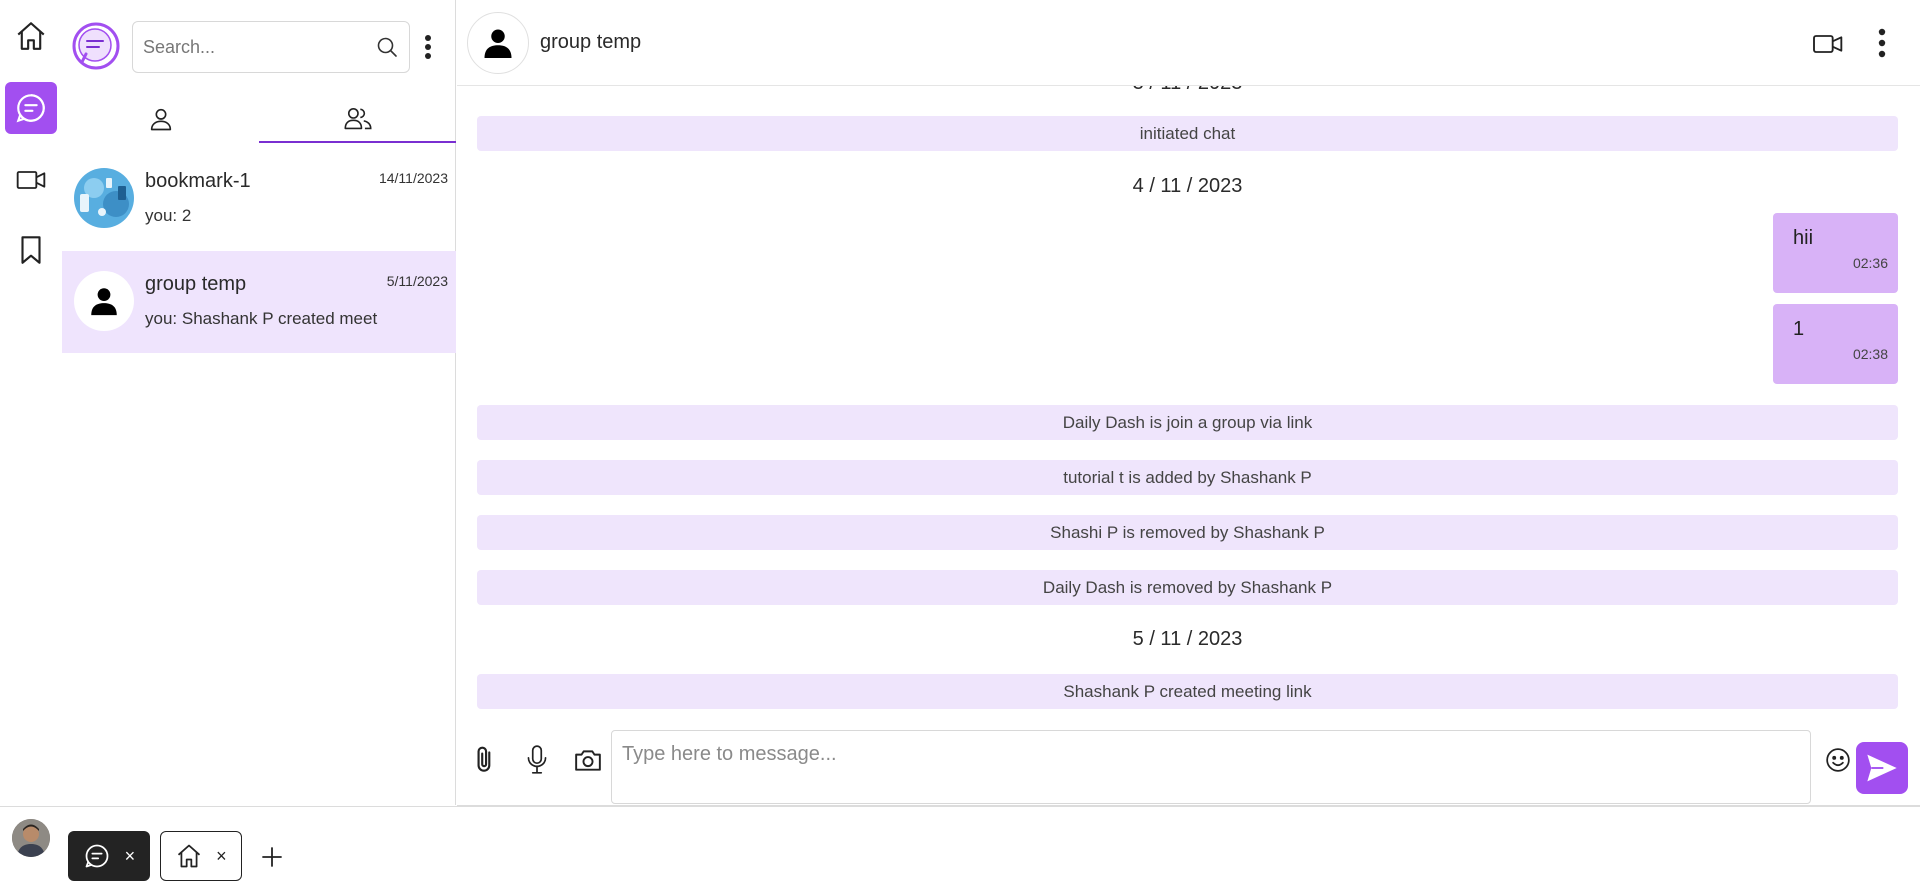 The image size is (1920, 887). What do you see at coordinates (1211, 767) in the screenshot?
I see `message-input` at bounding box center [1211, 767].